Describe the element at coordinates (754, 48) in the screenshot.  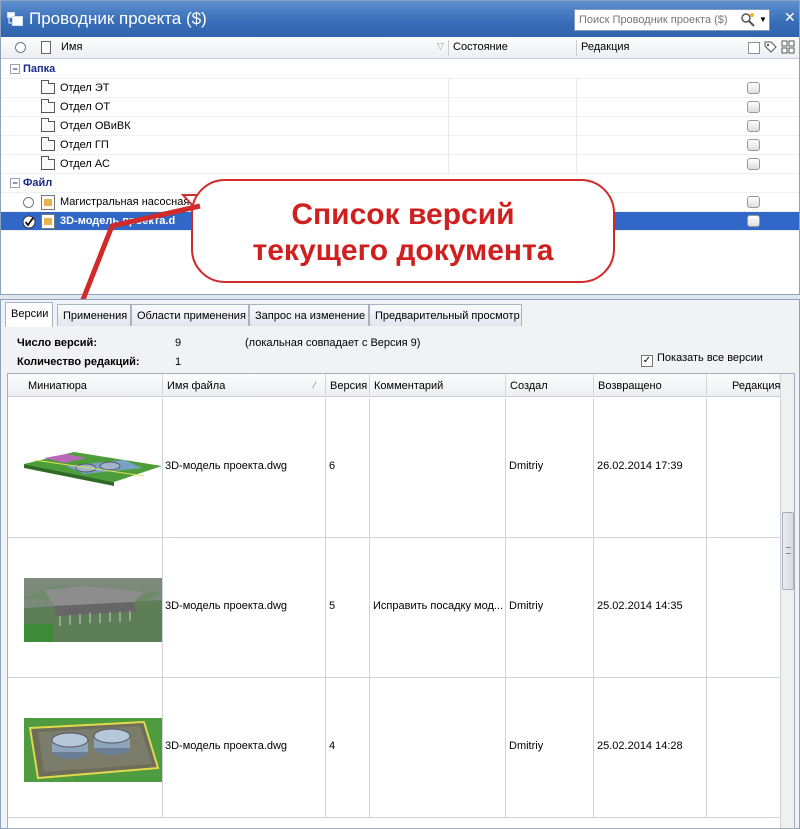
I see `header-checkbox` at that location.